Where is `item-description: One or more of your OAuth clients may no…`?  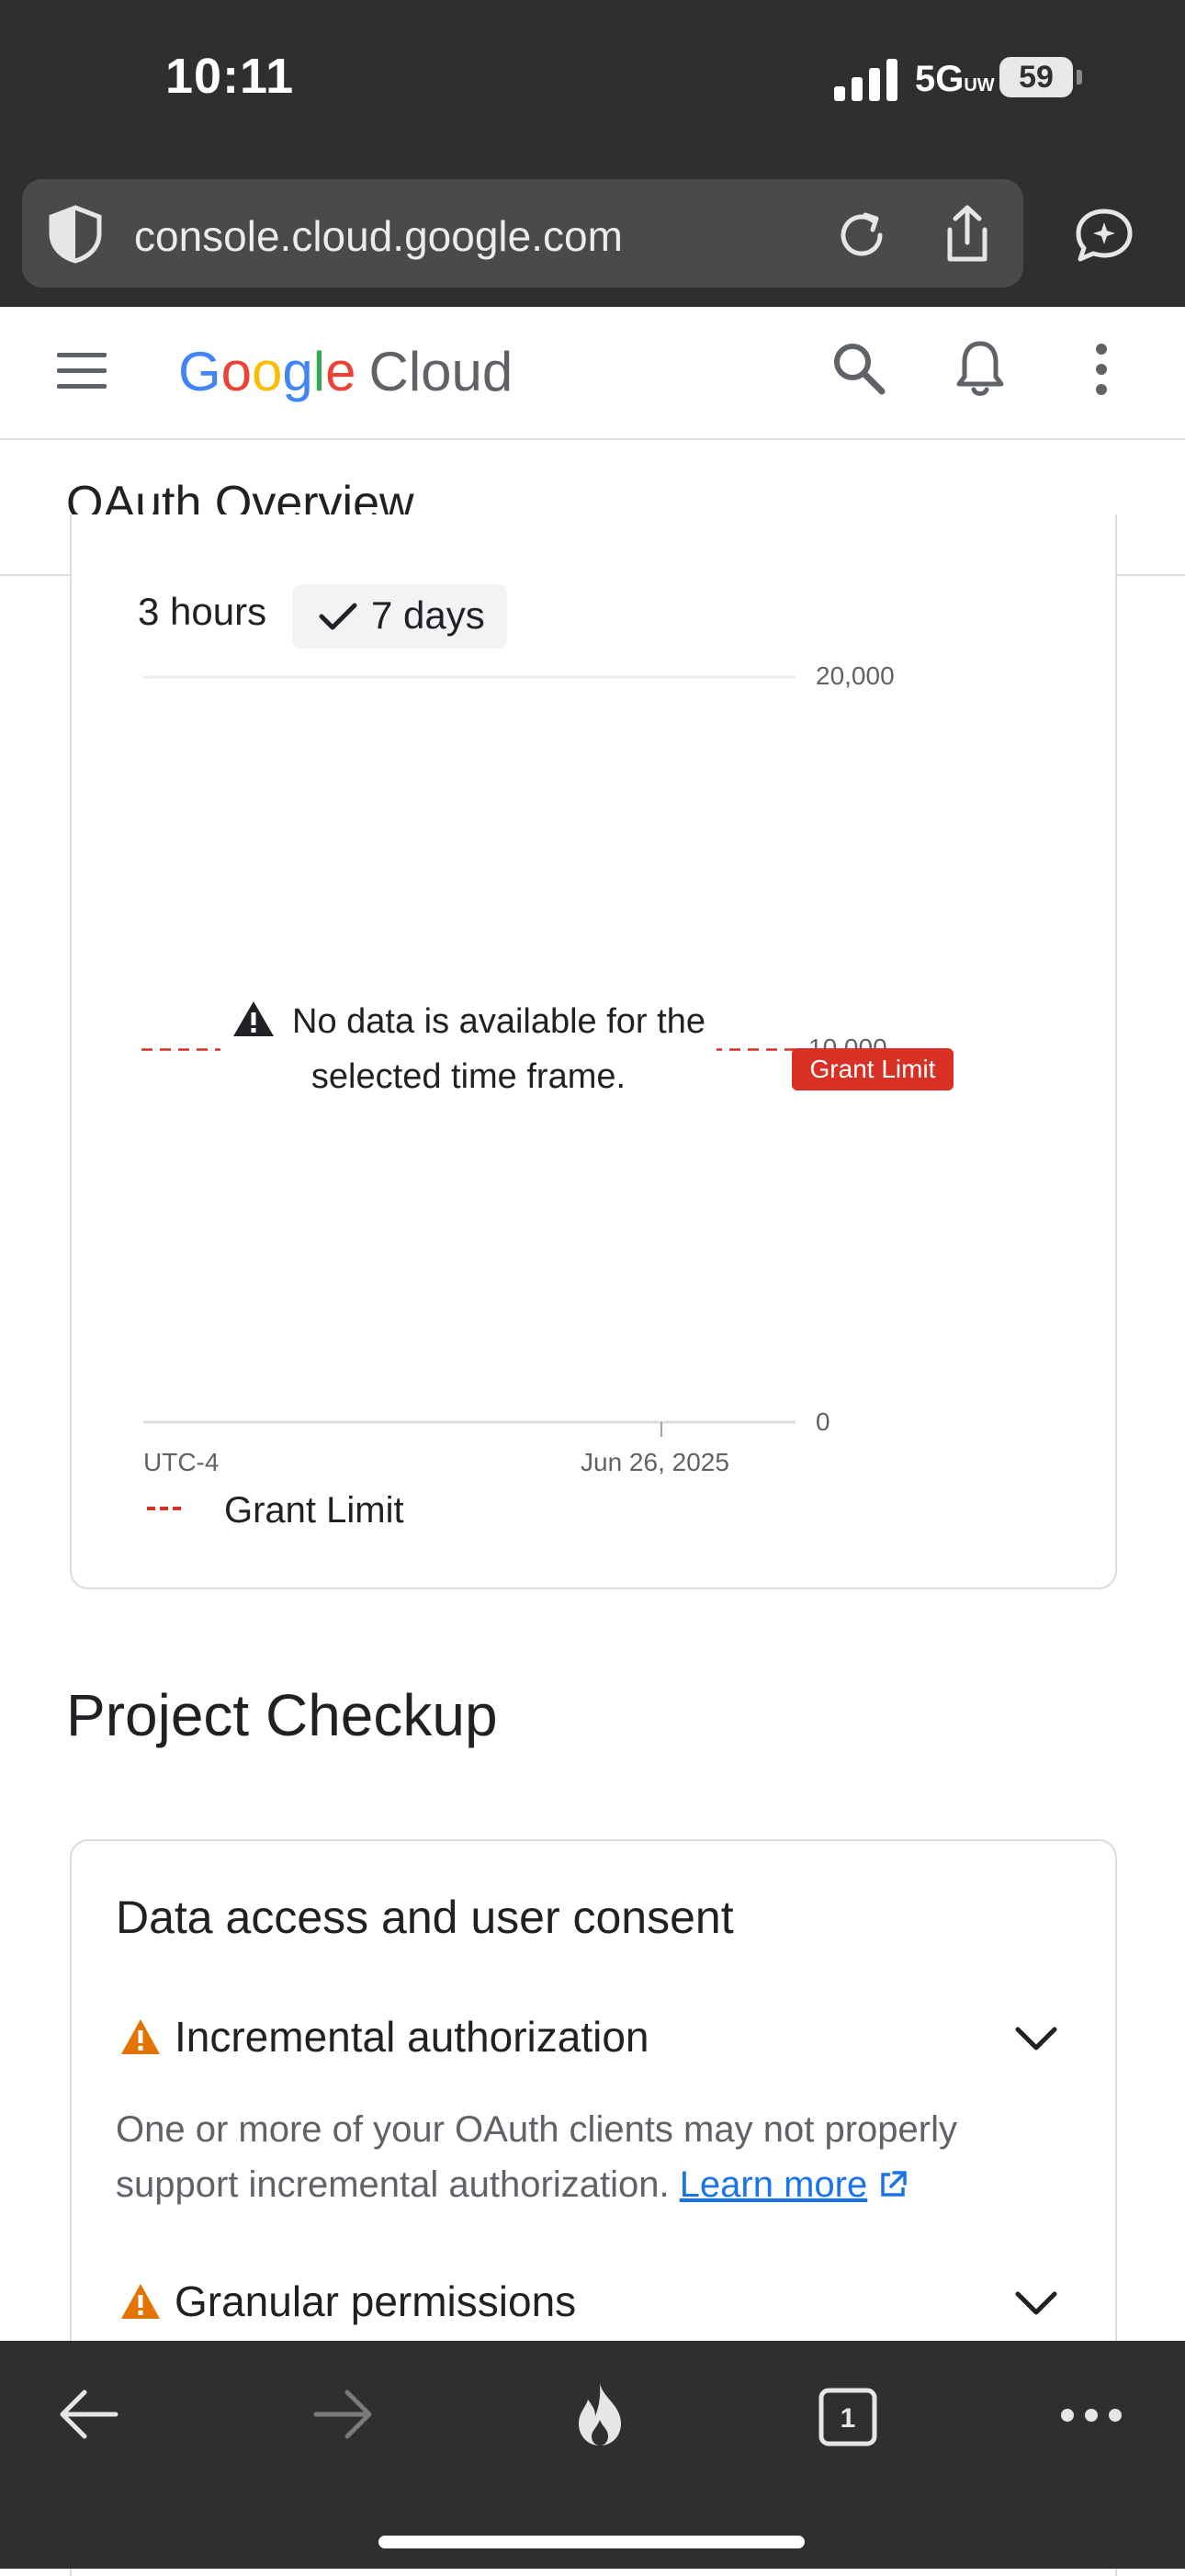
item-description: One or more of your OAuth clients may no… is located at coordinates (536, 2157).